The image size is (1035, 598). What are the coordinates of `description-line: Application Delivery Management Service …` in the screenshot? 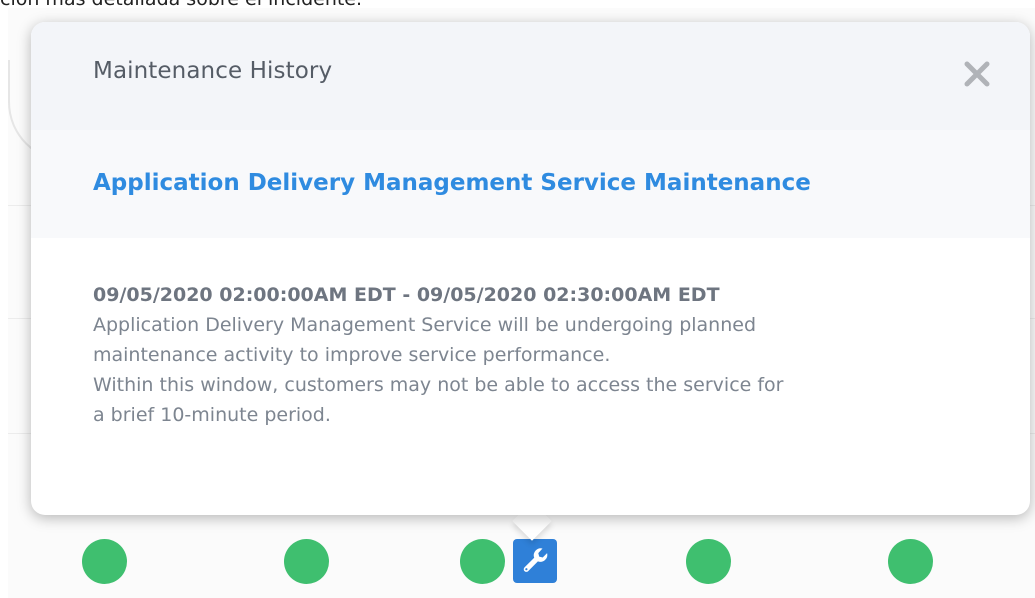 It's located at (425, 325).